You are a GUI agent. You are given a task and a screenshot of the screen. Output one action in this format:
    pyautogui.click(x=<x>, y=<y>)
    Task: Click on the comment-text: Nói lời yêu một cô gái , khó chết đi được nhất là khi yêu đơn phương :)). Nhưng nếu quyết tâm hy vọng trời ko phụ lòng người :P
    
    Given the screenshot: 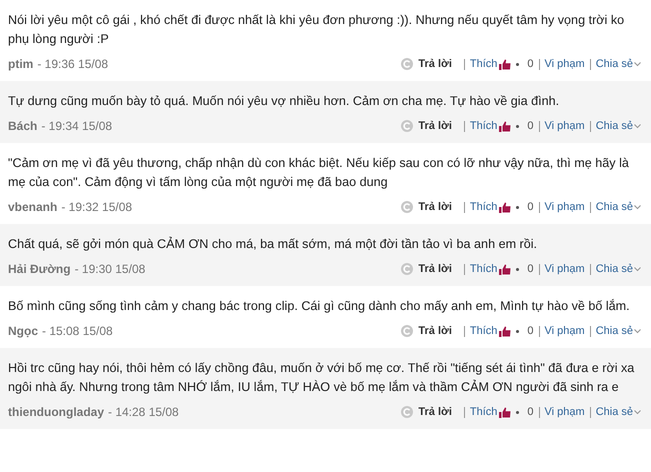 What is the action you would take?
    pyautogui.click(x=317, y=30)
    